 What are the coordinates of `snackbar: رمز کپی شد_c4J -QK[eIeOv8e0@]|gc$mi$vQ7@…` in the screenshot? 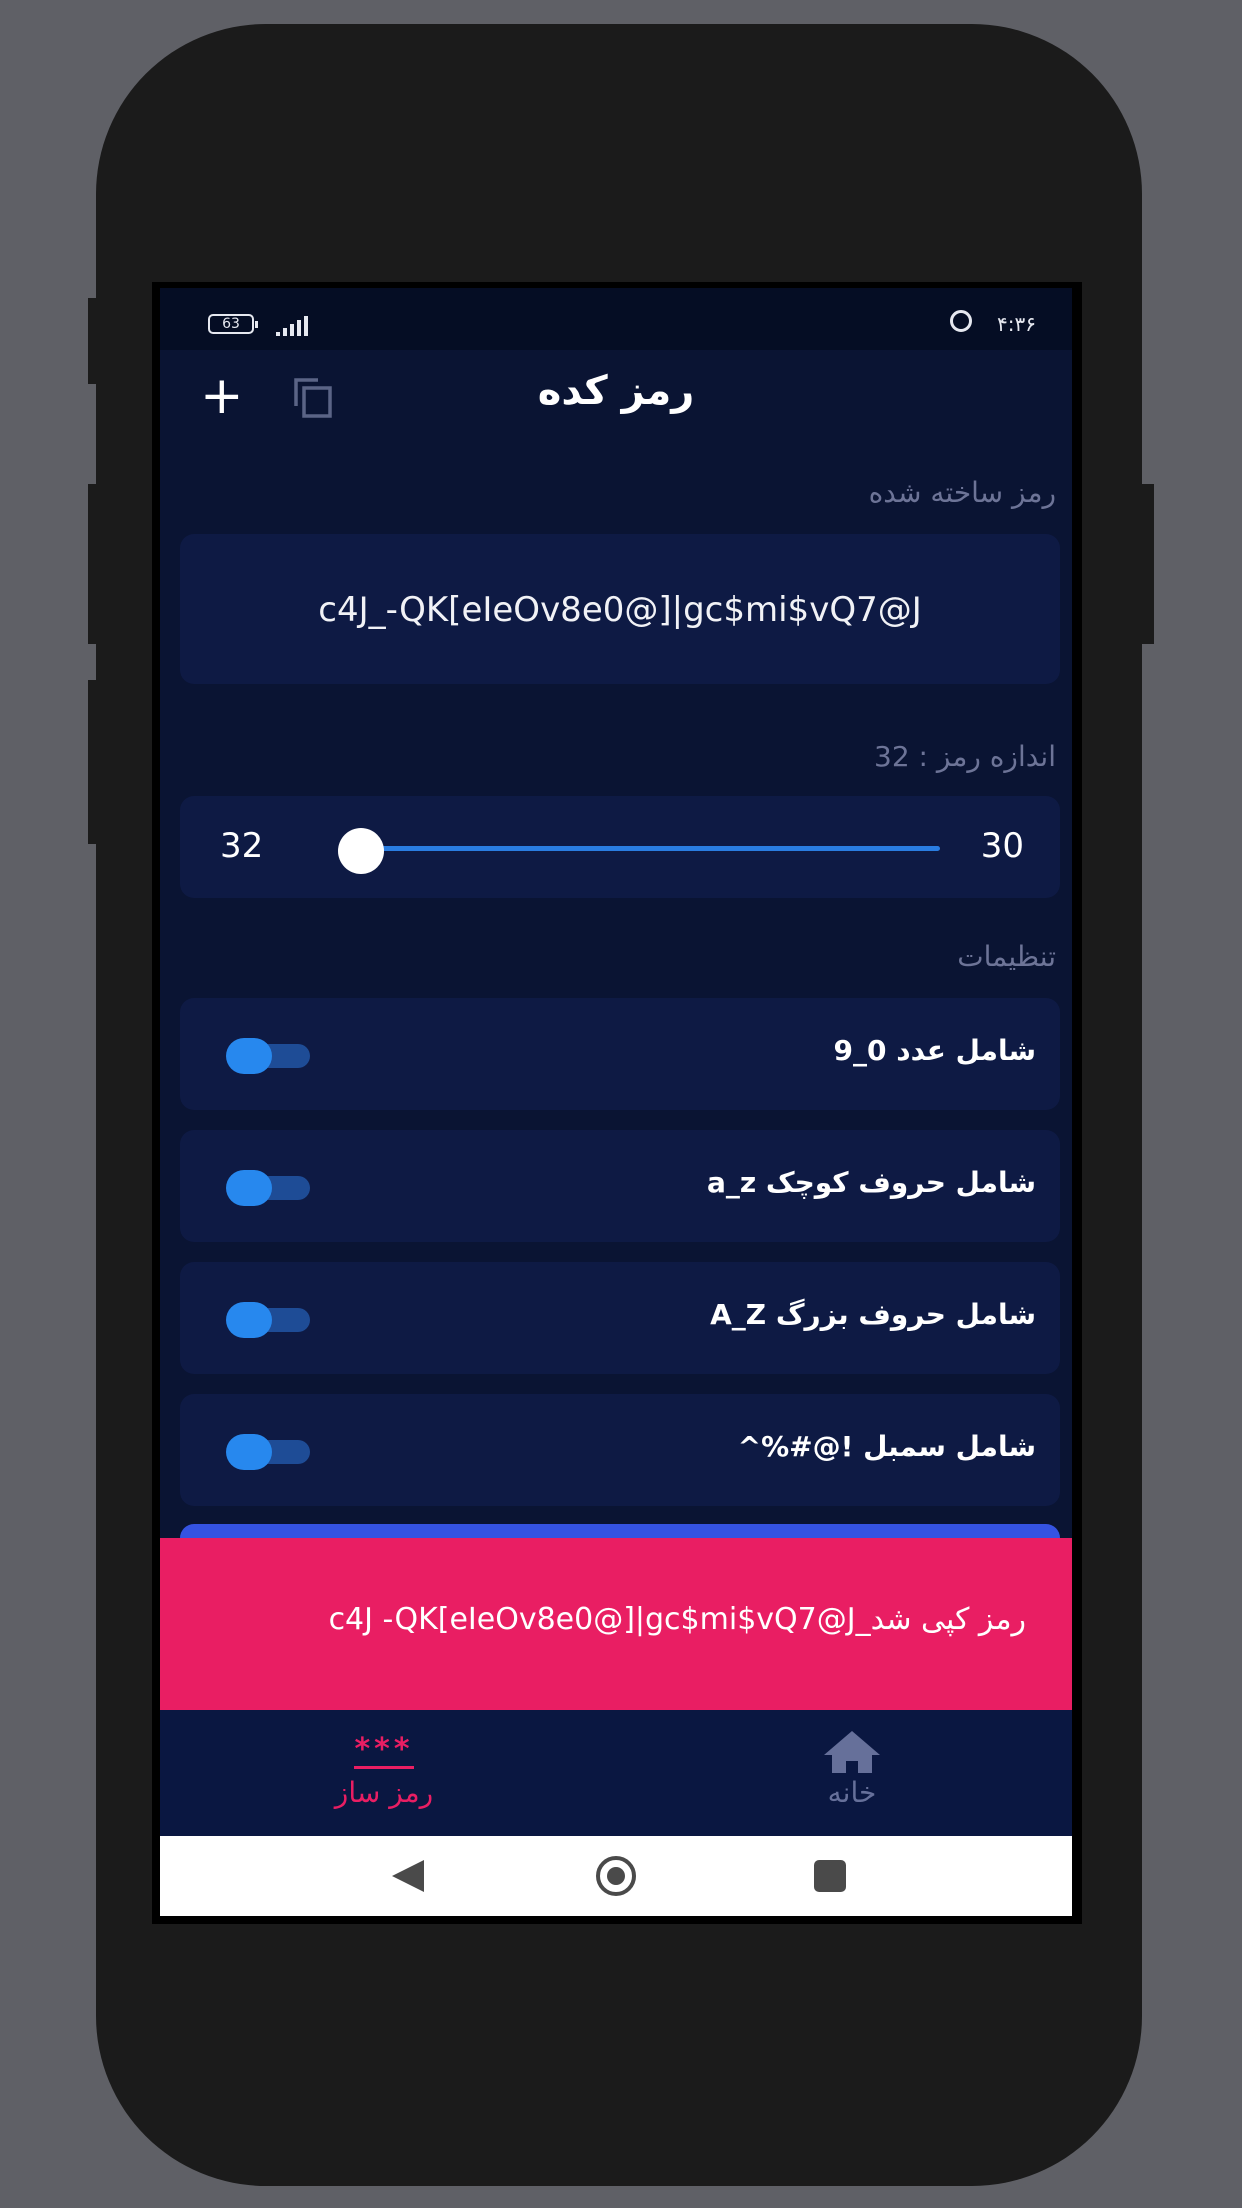 It's located at (616, 1624).